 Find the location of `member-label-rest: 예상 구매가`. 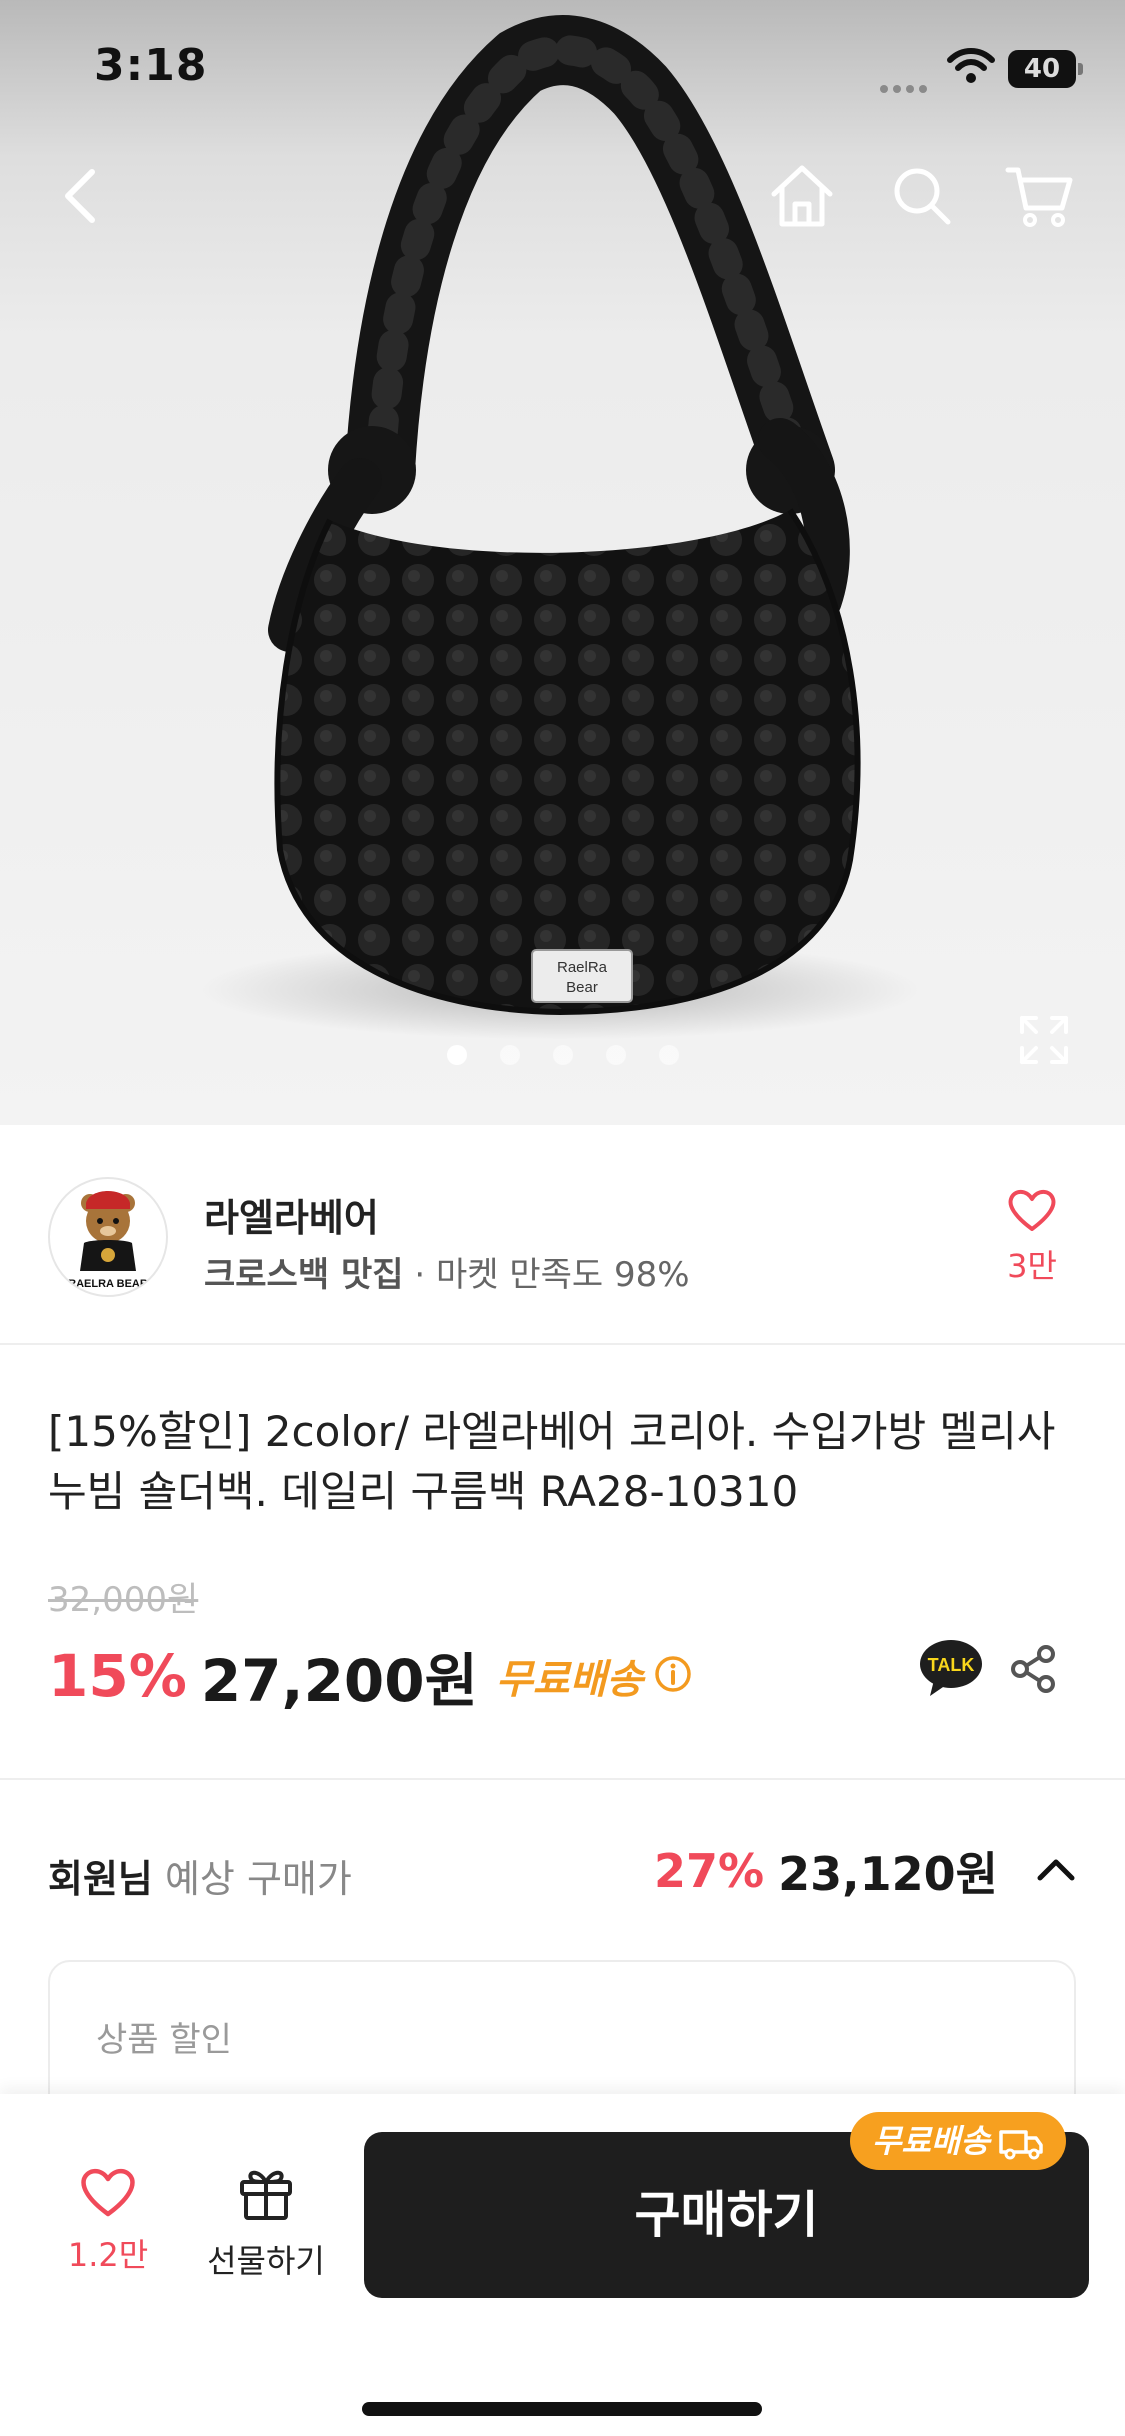

member-label-rest: 예상 구매가 is located at coordinates (252, 1879).